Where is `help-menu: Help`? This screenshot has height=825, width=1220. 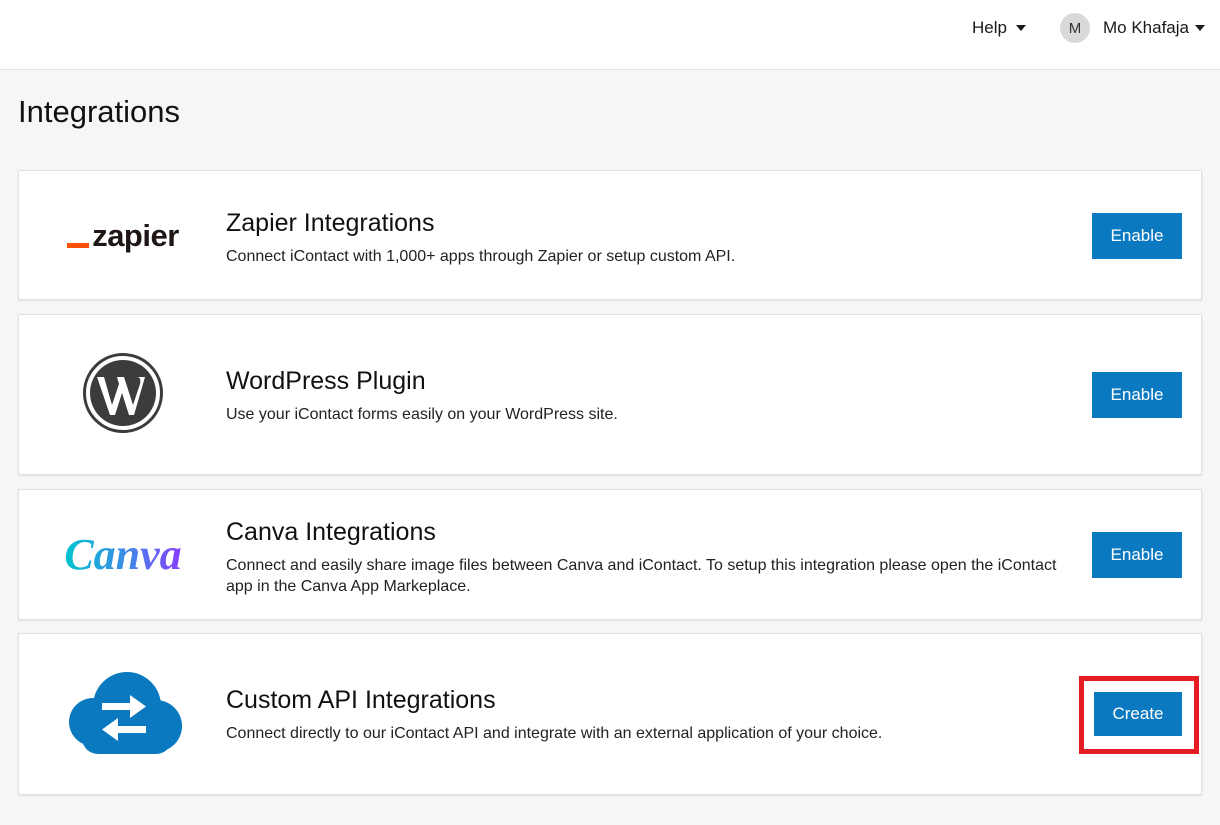 help-menu: Help is located at coordinates (999, 28).